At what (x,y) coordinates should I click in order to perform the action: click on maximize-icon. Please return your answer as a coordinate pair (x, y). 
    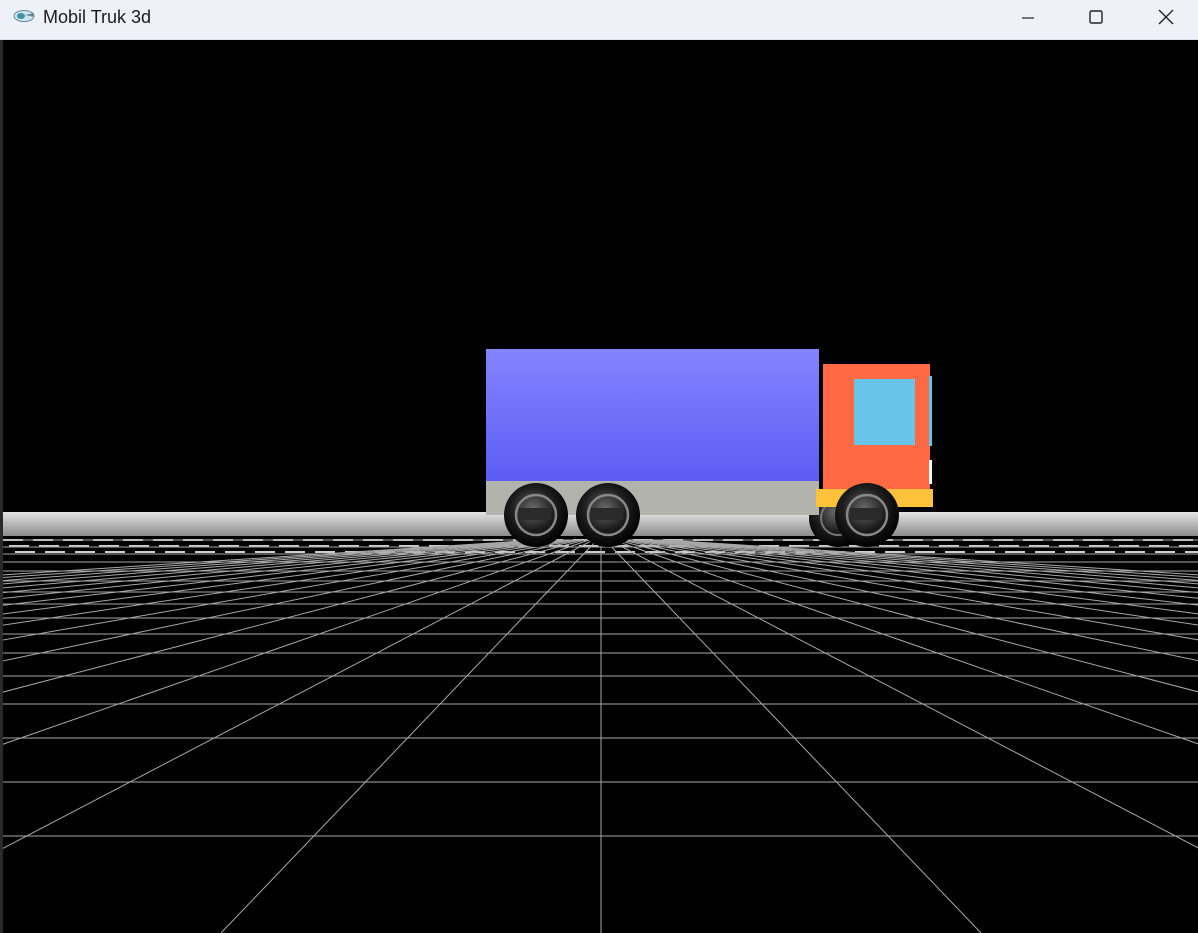
    Looking at the image, I should click on (1096, 17).